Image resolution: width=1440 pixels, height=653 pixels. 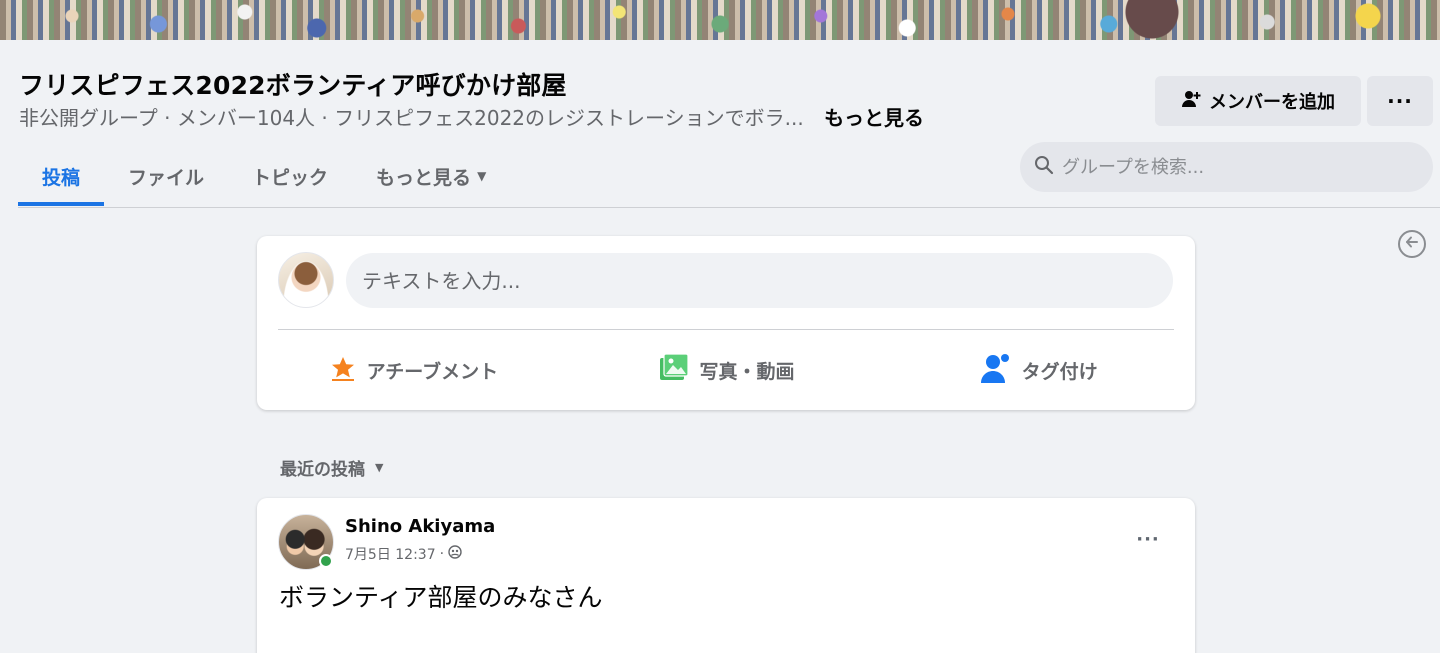 I want to click on sort-dropdown: 最近の投稿 ▼, so click(x=331, y=467).